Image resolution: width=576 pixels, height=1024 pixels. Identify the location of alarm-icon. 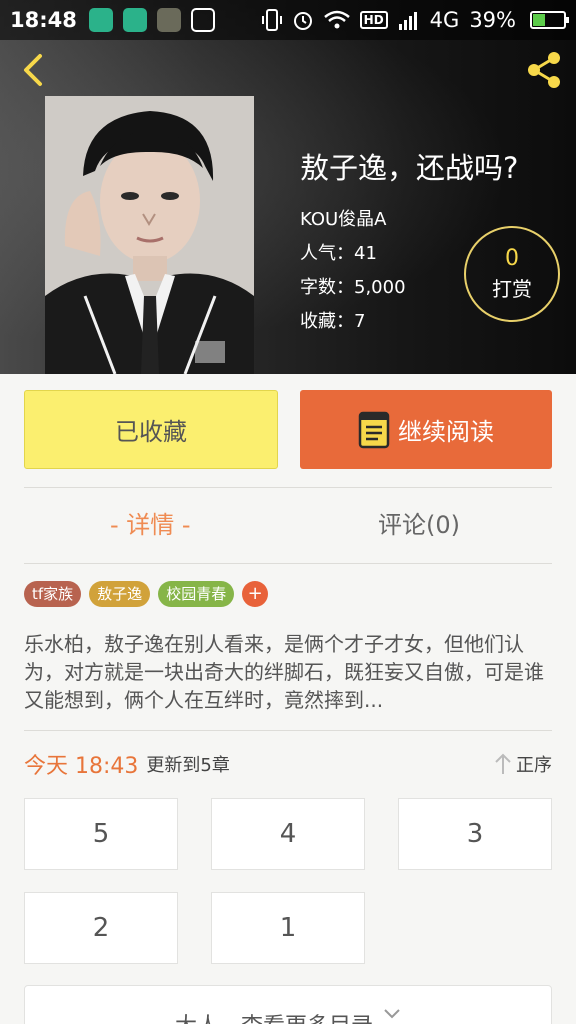
(302, 21).